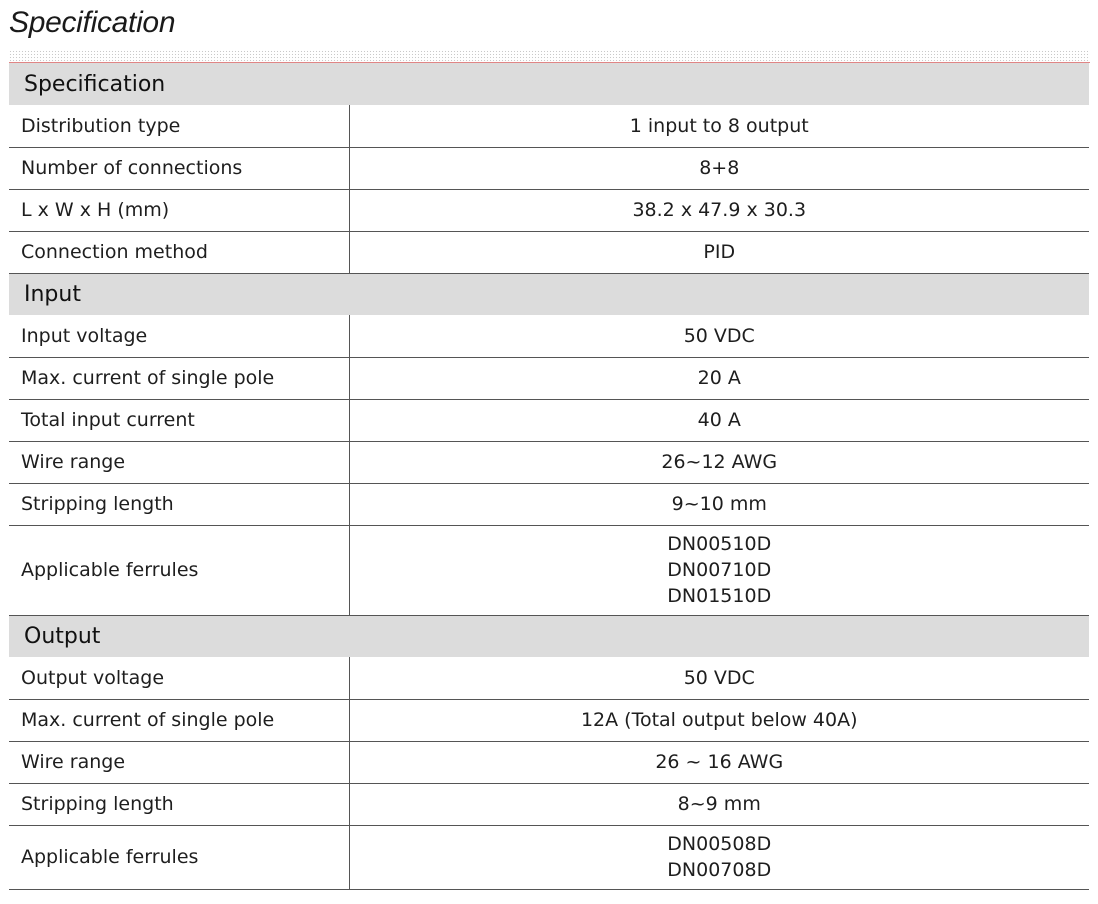 This screenshot has width=1098, height=904. Describe the element at coordinates (719, 596) in the screenshot. I see `row-value: DN01510D` at that location.